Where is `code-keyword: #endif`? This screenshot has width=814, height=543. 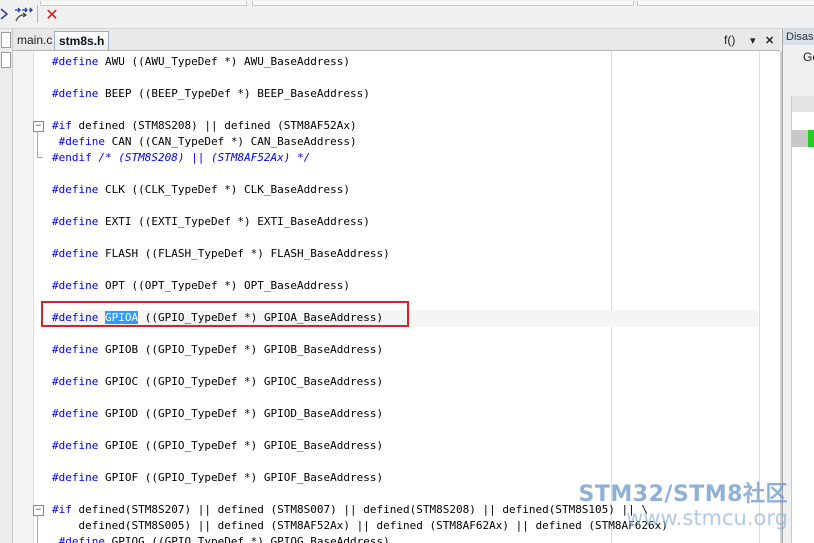
code-keyword: #endif is located at coordinates (72, 157).